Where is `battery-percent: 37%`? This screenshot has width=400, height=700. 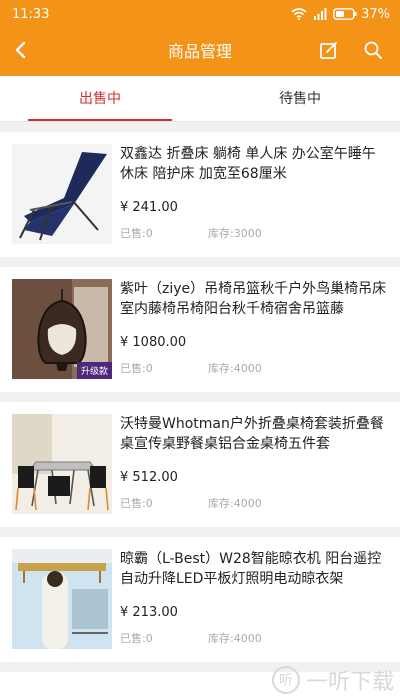 battery-percent: 37% is located at coordinates (375, 14).